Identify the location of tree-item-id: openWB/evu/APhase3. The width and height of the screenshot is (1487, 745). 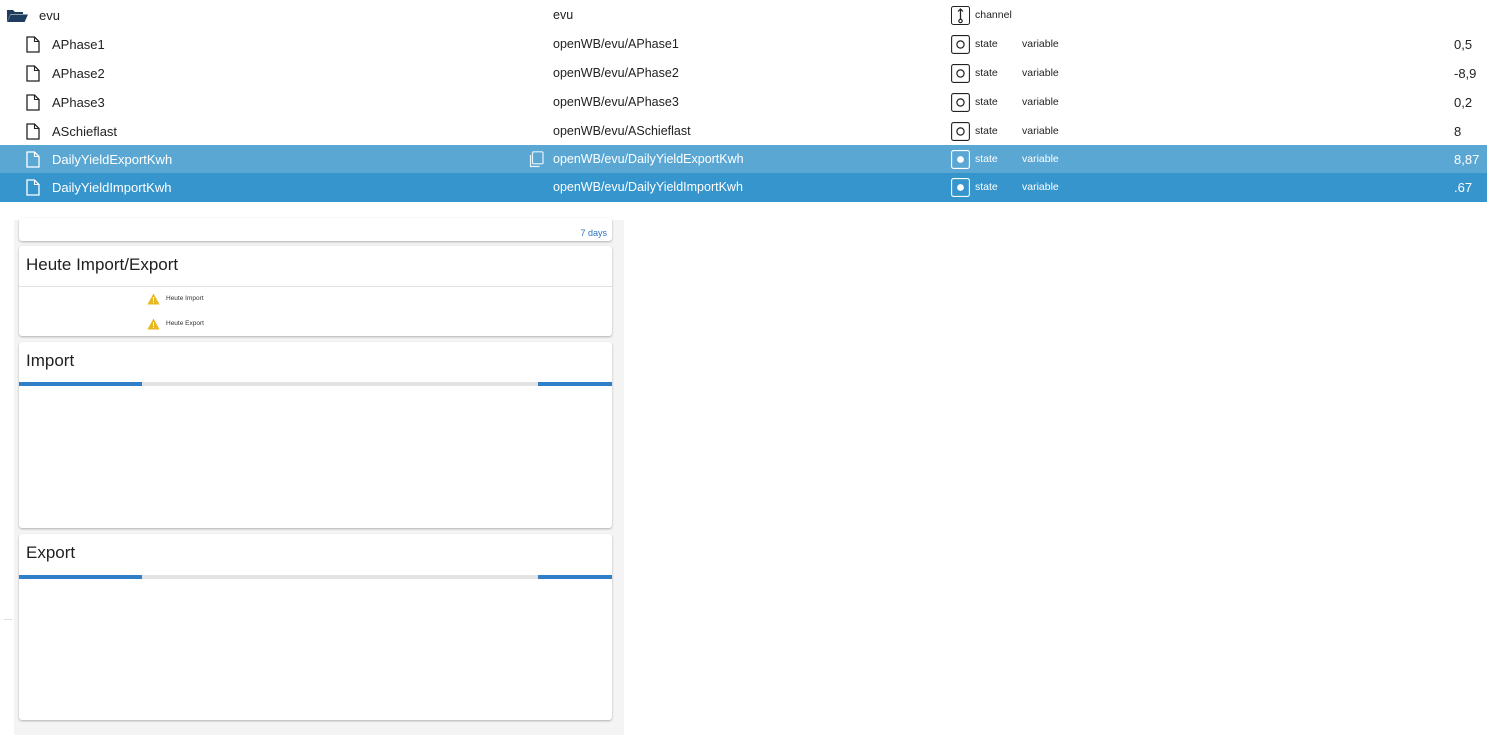
(616, 102).